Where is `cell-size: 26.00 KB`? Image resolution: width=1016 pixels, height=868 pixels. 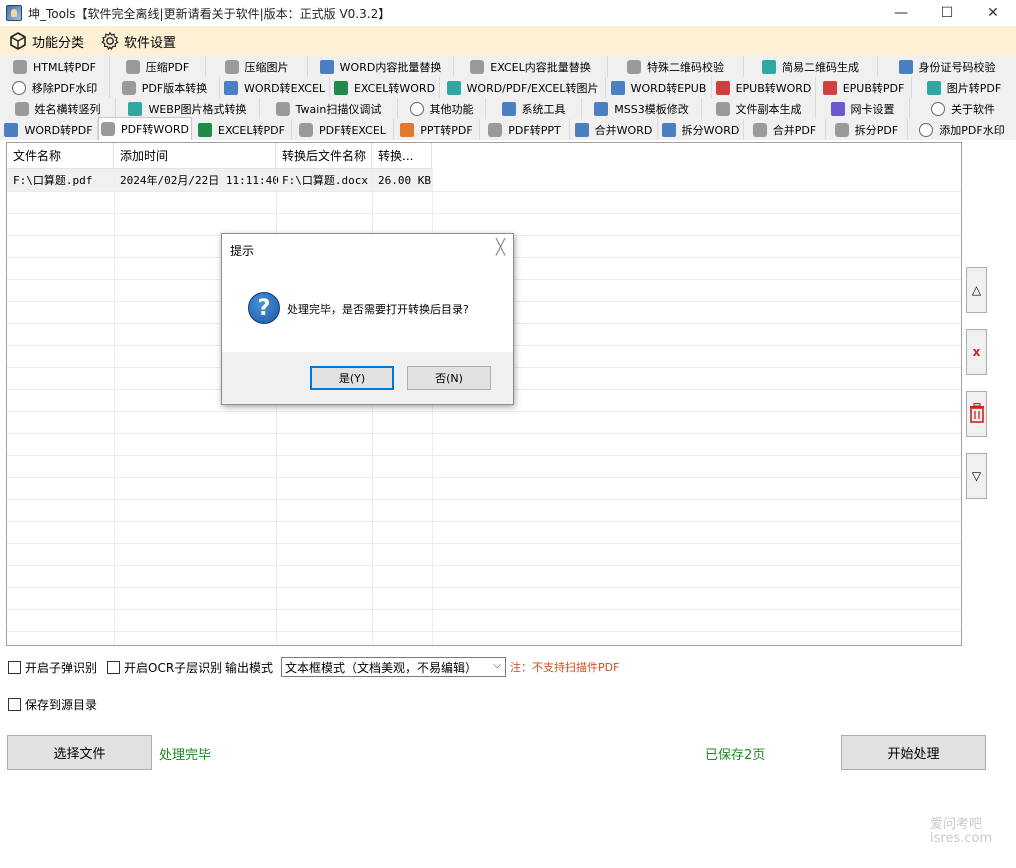
cell-size: 26.00 KB is located at coordinates (401, 180).